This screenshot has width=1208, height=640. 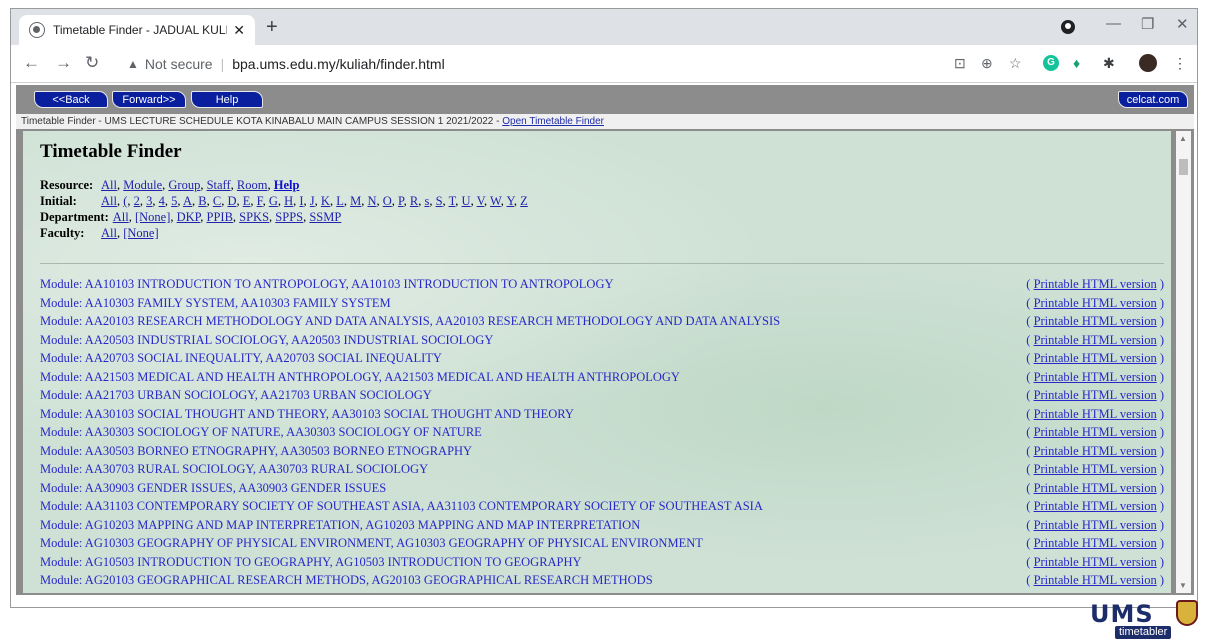 I want to click on celcat-button: celcat.com, so click(x=1153, y=99).